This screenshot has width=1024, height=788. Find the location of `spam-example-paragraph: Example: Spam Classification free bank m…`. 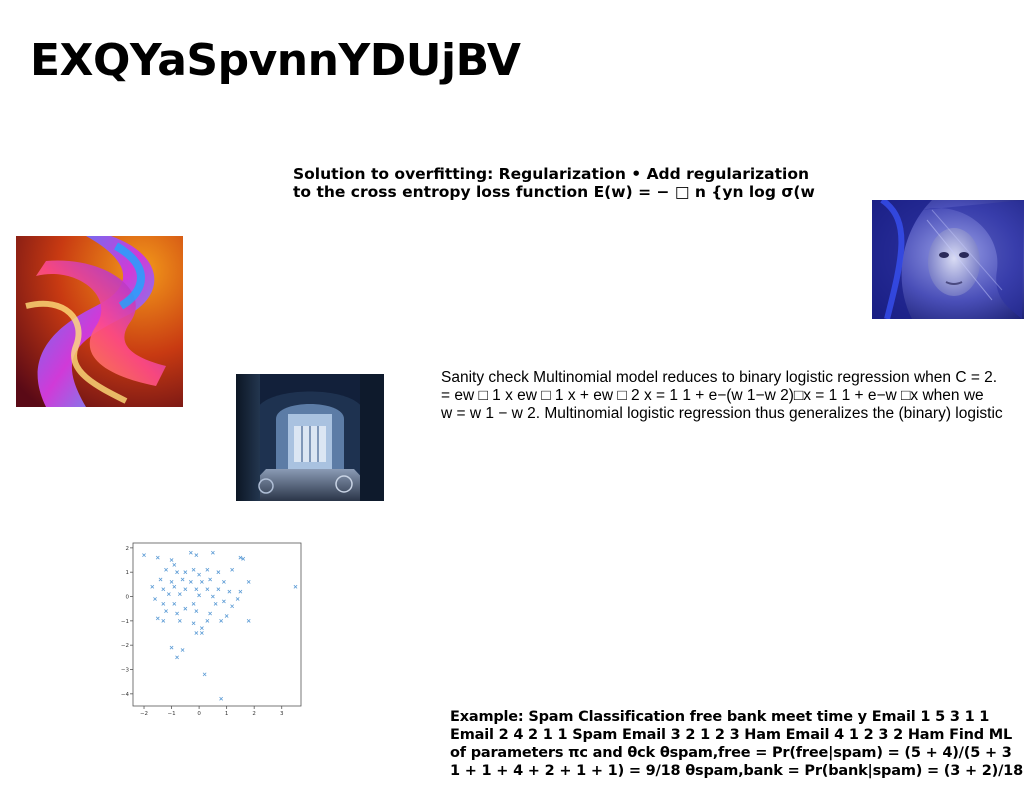

spam-example-paragraph: Example: Spam Classification free bank m… is located at coordinates (737, 744).